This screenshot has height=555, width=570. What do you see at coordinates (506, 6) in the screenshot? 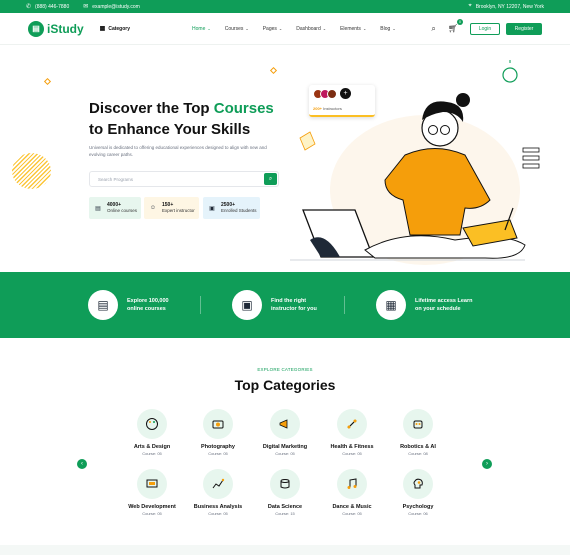
I see `topbar-location: ⌖ Brooklyn, NY 12207, New York` at bounding box center [506, 6].